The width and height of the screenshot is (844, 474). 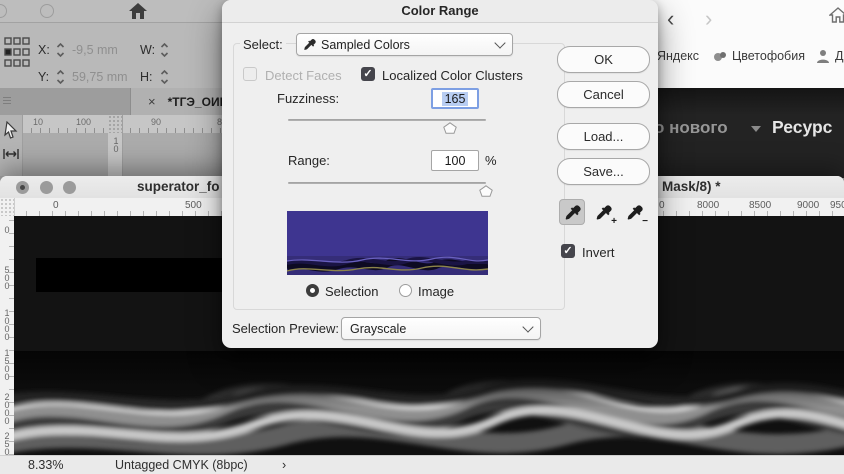 I want to click on window-title-left: superator_fo, so click(x=178, y=186).